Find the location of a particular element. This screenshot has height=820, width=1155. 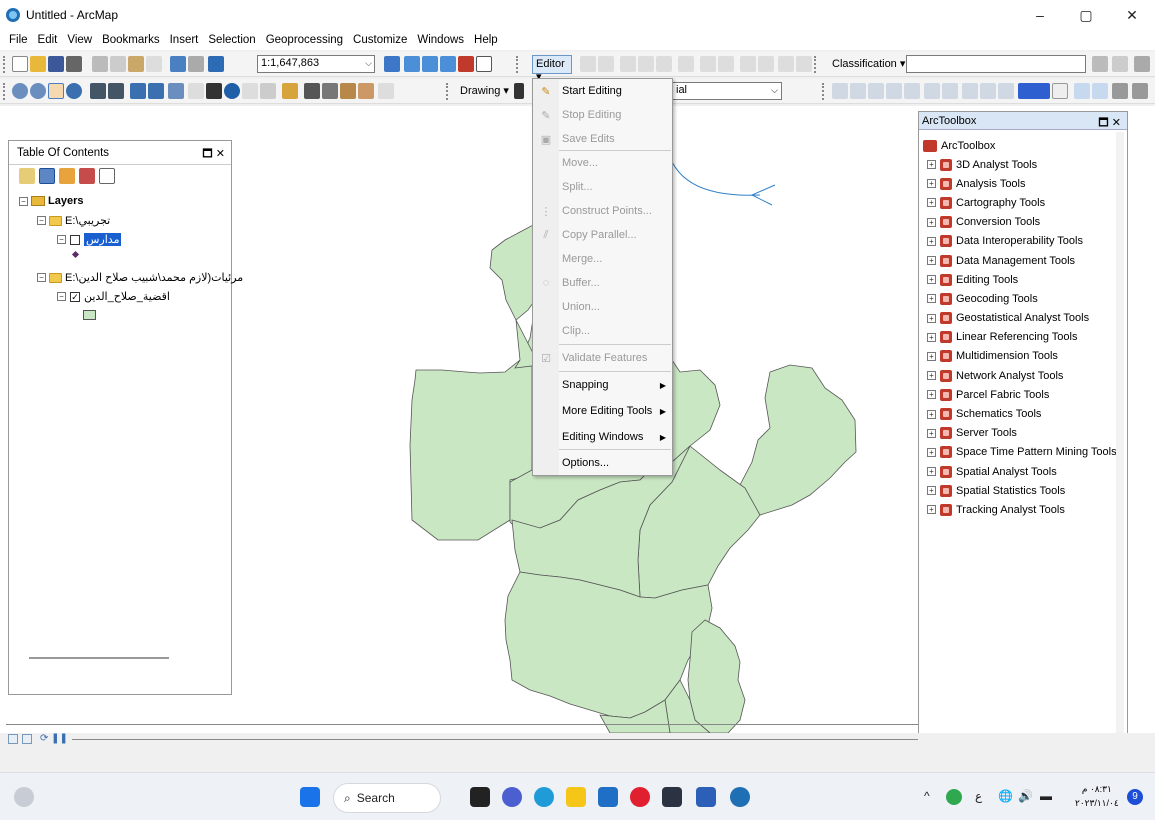

arctoolbox-icon is located at coordinates (466, 64).